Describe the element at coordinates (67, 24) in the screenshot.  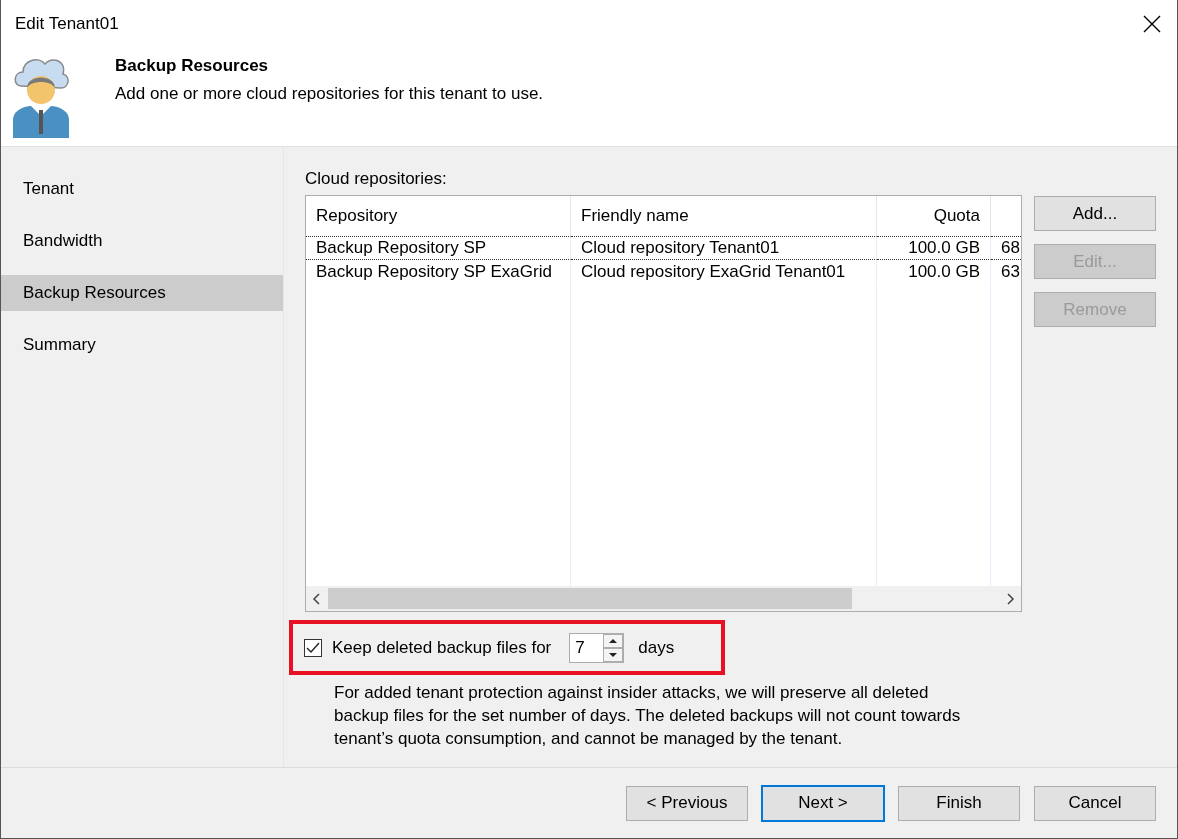
I see `window-title: Edit Tenant01` at that location.